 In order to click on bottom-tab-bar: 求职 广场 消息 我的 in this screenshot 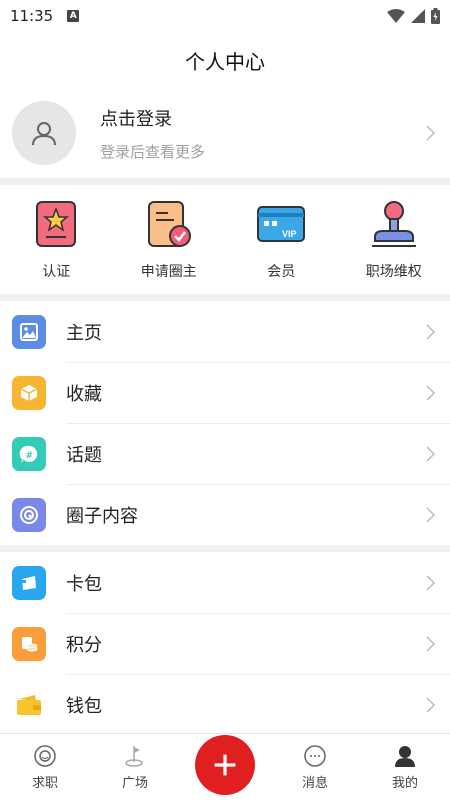, I will do `click(225, 767)`.